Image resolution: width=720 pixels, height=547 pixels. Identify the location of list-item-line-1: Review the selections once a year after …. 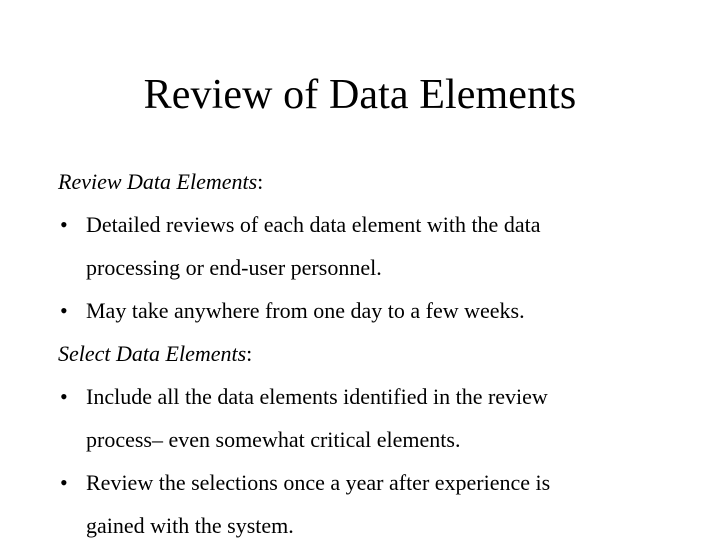
(318, 482).